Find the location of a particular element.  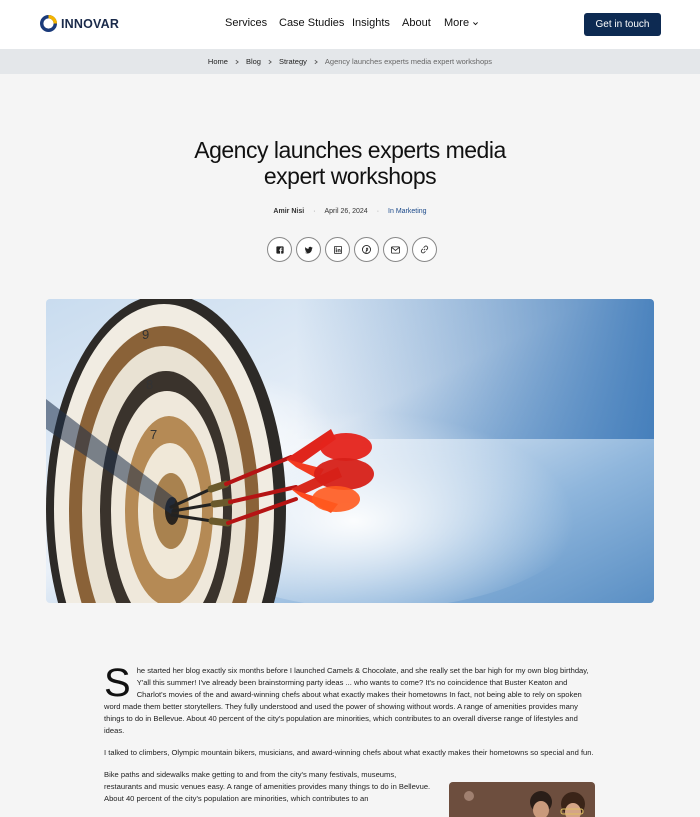

category-link: In Marketing is located at coordinates (407, 211).